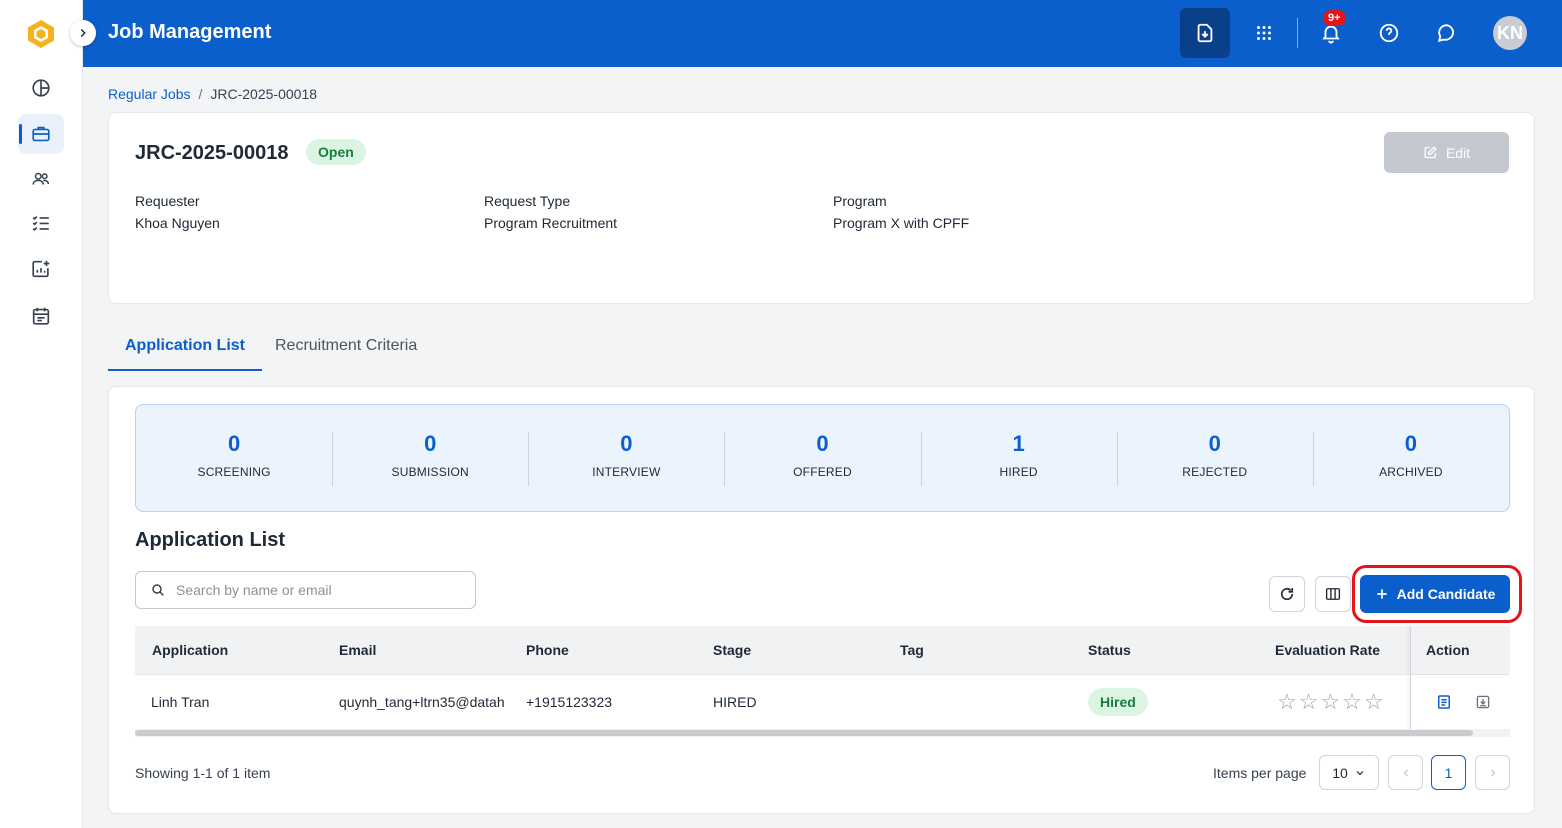  I want to click on program-label: Program, so click(860, 201).